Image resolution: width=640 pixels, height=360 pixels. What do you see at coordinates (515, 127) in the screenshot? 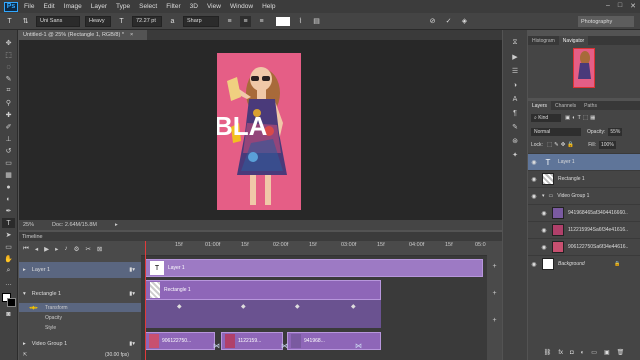
I see `brush-panel-icon: ✎` at bounding box center [515, 127].